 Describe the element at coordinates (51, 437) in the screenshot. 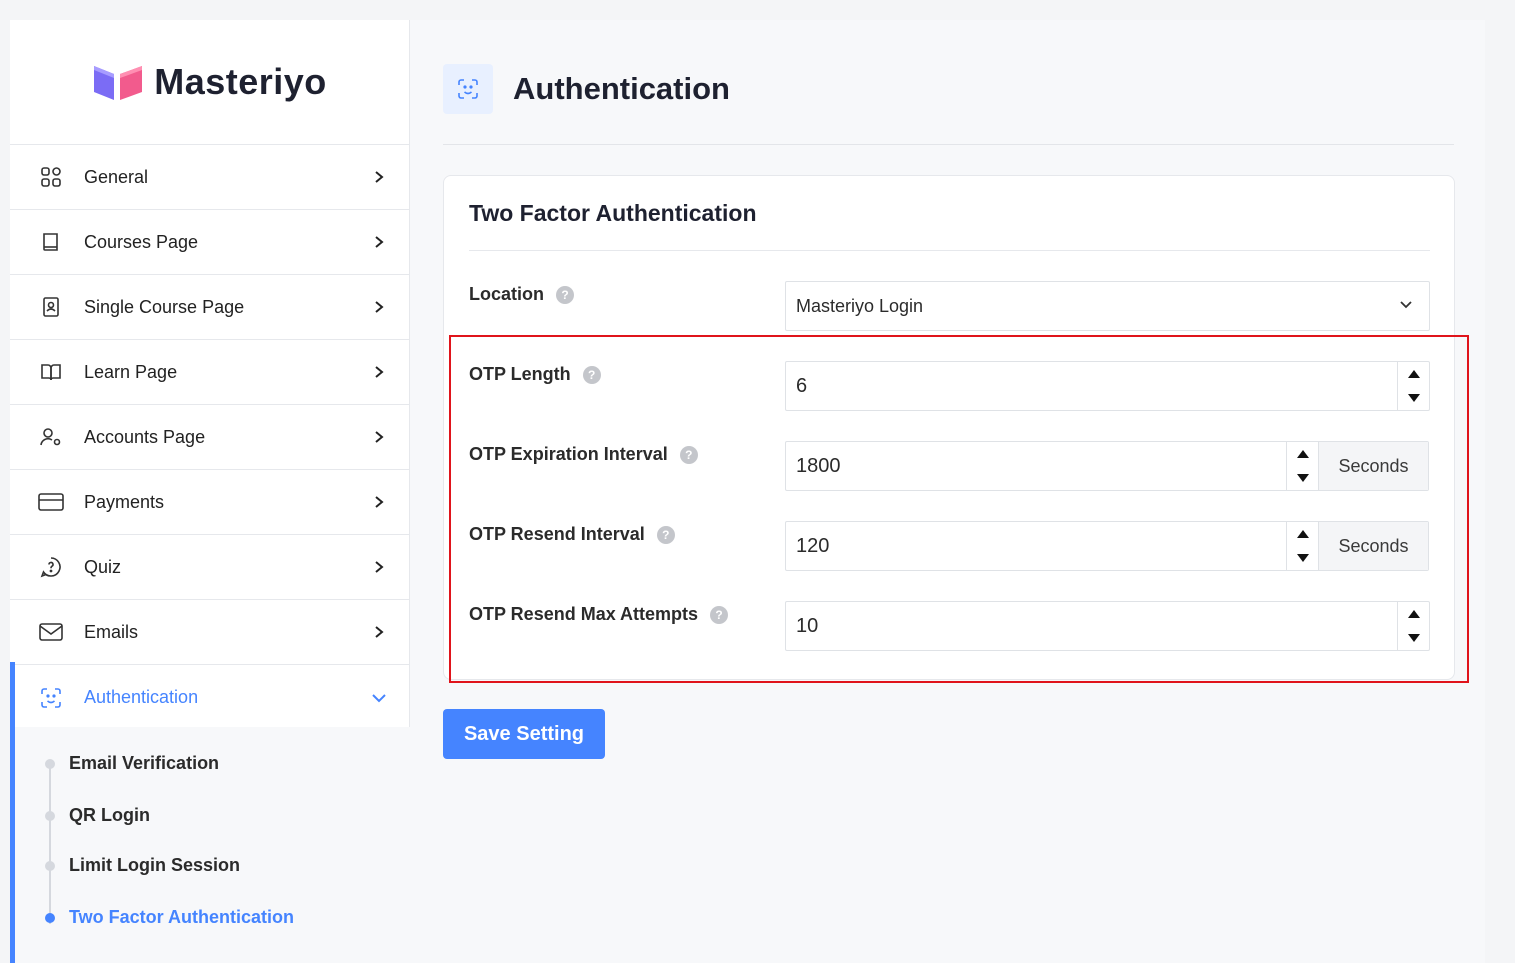

I see `user-gear-icon` at that location.